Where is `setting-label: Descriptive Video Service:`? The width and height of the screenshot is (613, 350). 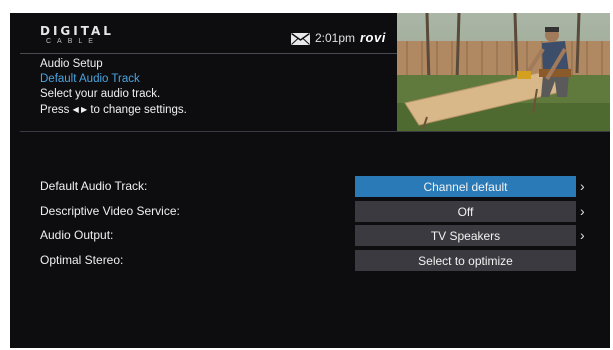
setting-label: Descriptive Video Service: is located at coordinates (110, 211).